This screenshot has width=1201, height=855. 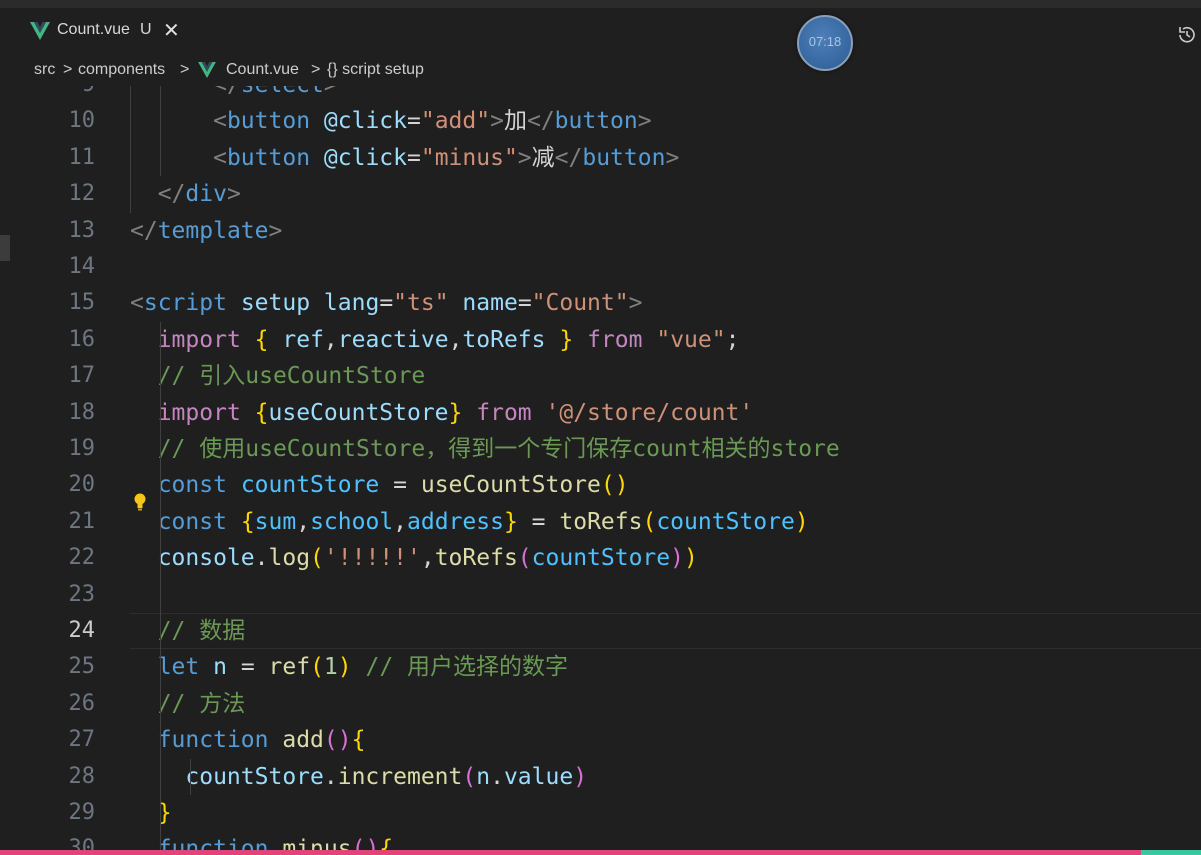 What do you see at coordinates (386, 303) in the screenshot?
I see `code-text: <script setup lang="ts" name="Count">` at bounding box center [386, 303].